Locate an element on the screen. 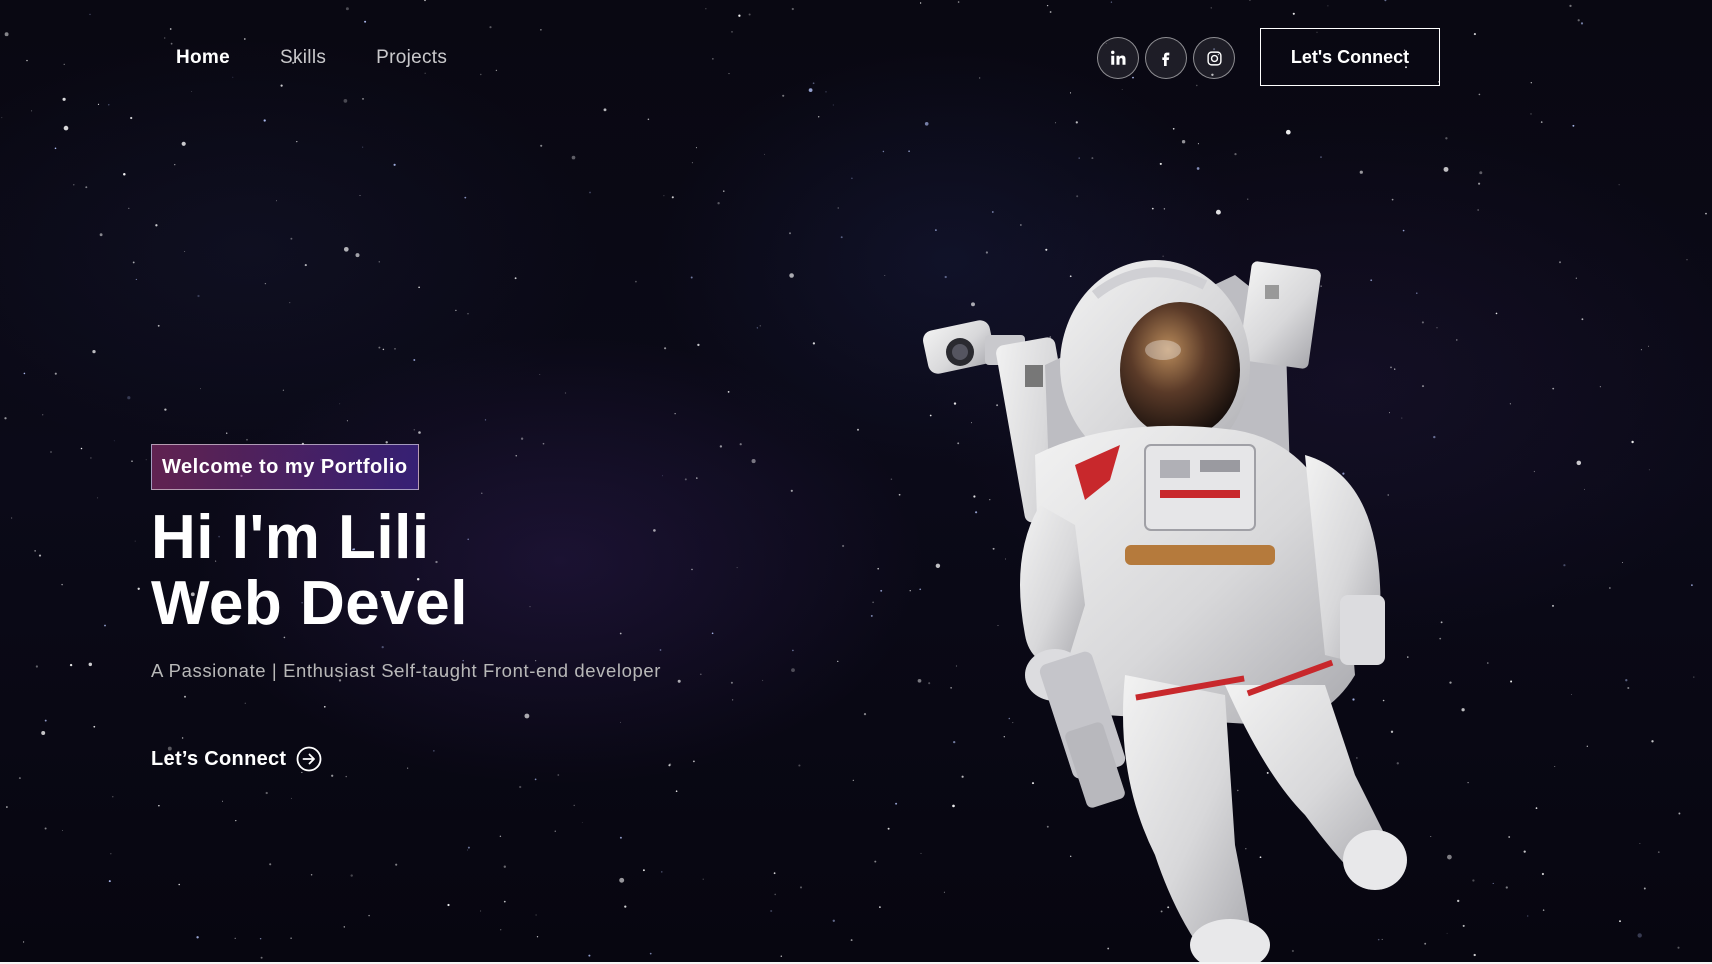  linkedin-button is located at coordinates (1118, 58).